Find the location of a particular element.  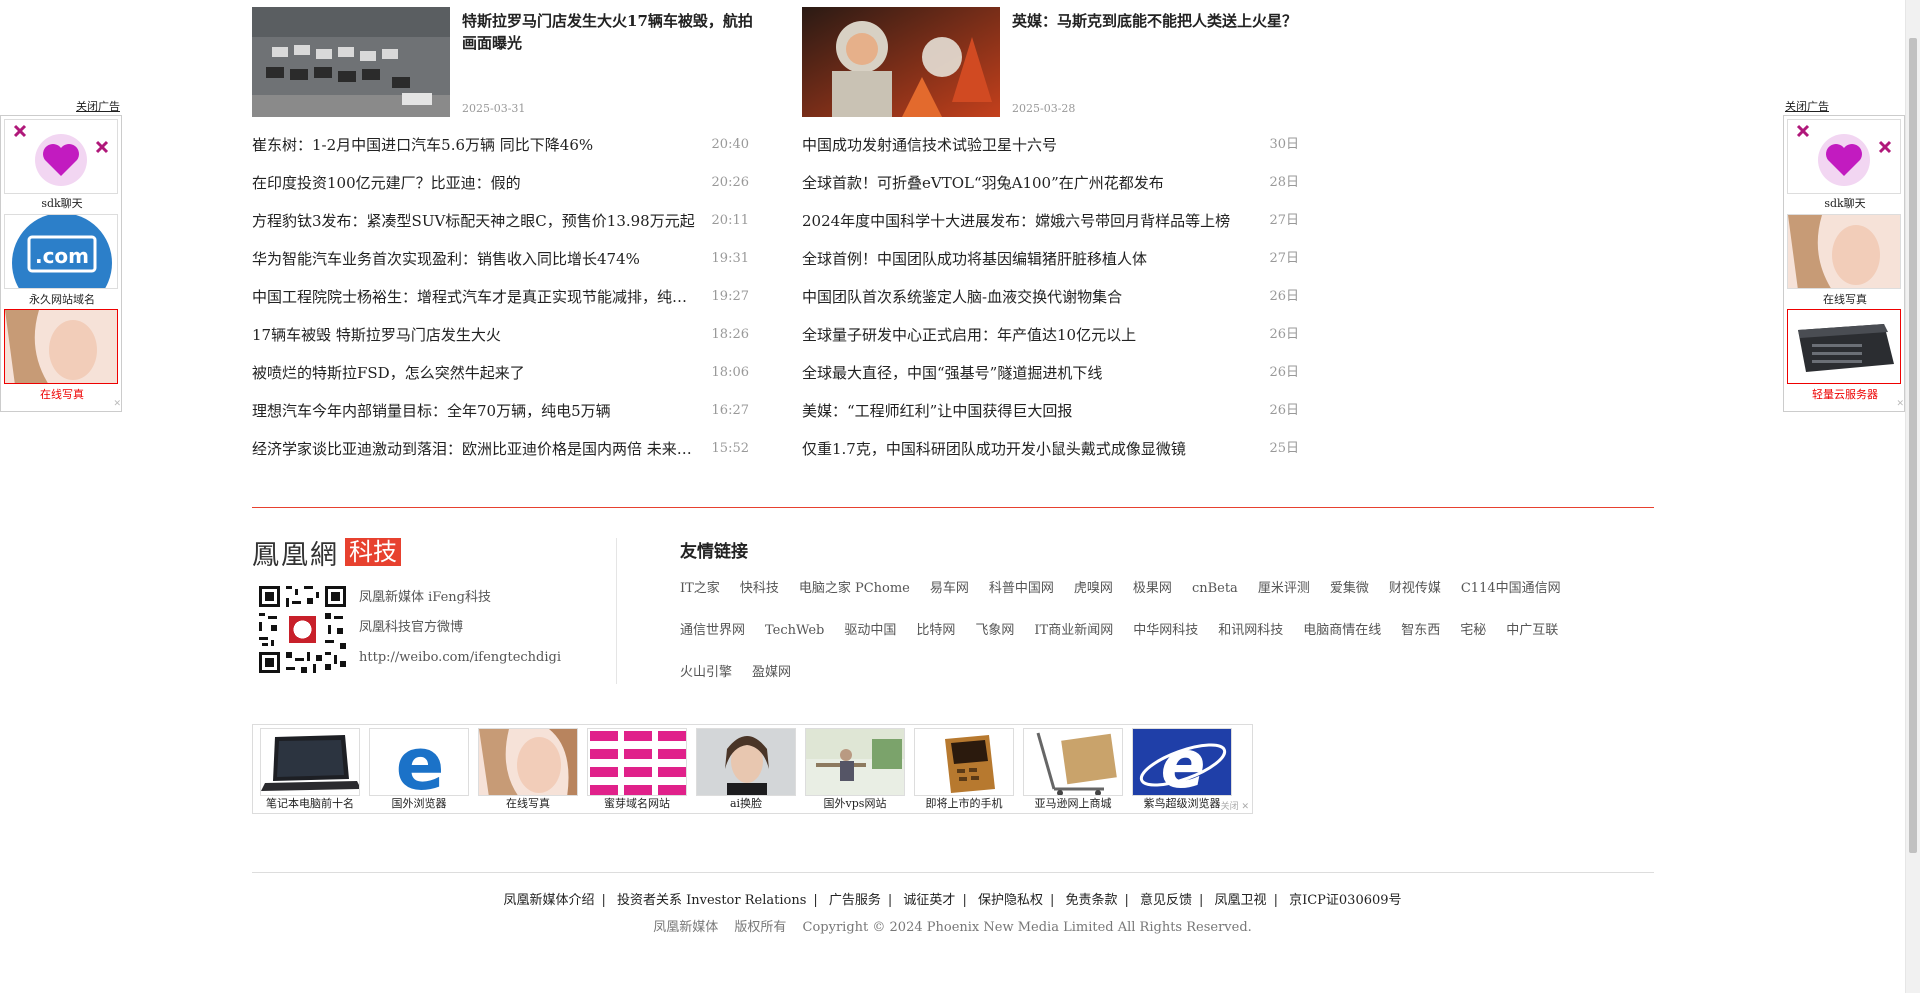

friend-link: 电脑商情在线 is located at coordinates (1342, 641).